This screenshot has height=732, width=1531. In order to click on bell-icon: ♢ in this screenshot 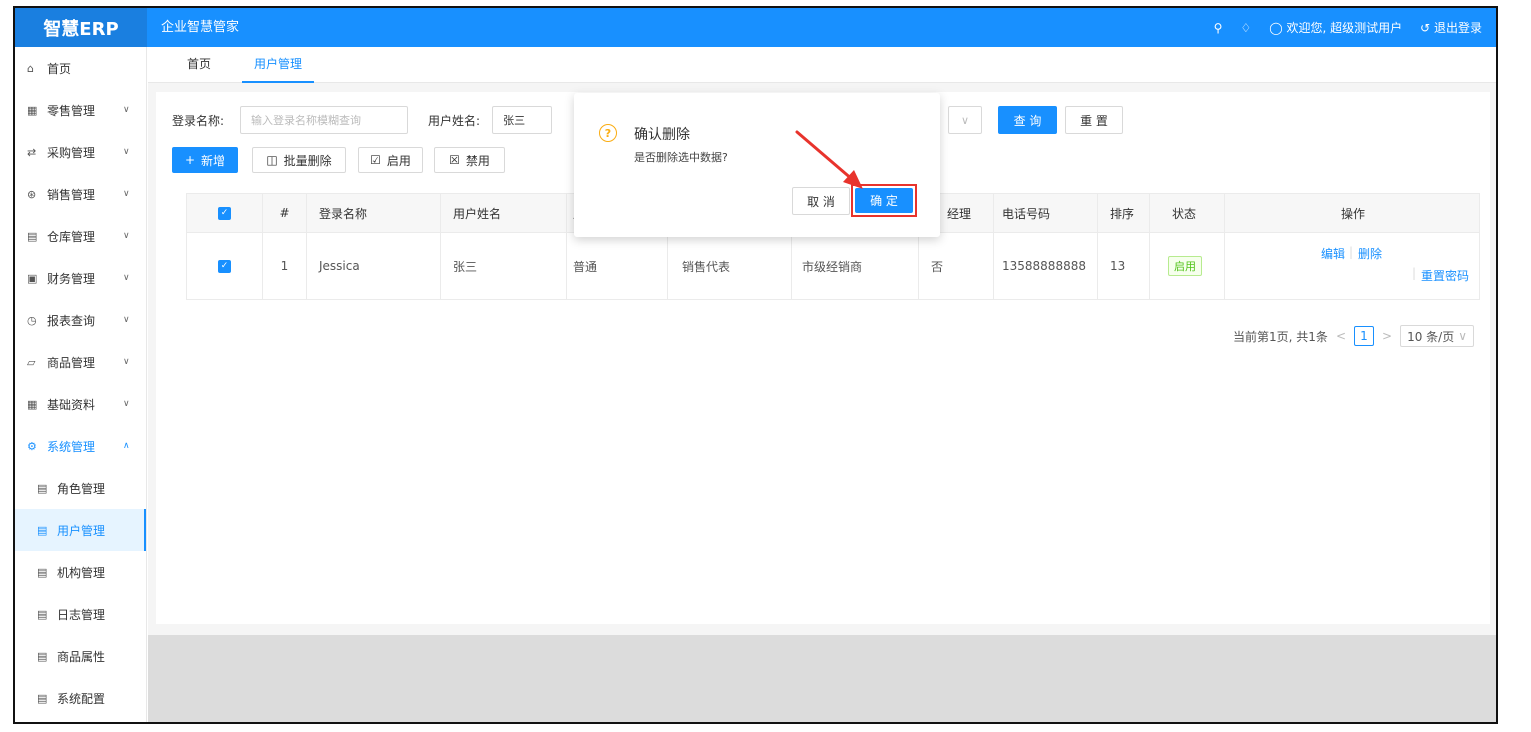, I will do `click(1245, 28)`.